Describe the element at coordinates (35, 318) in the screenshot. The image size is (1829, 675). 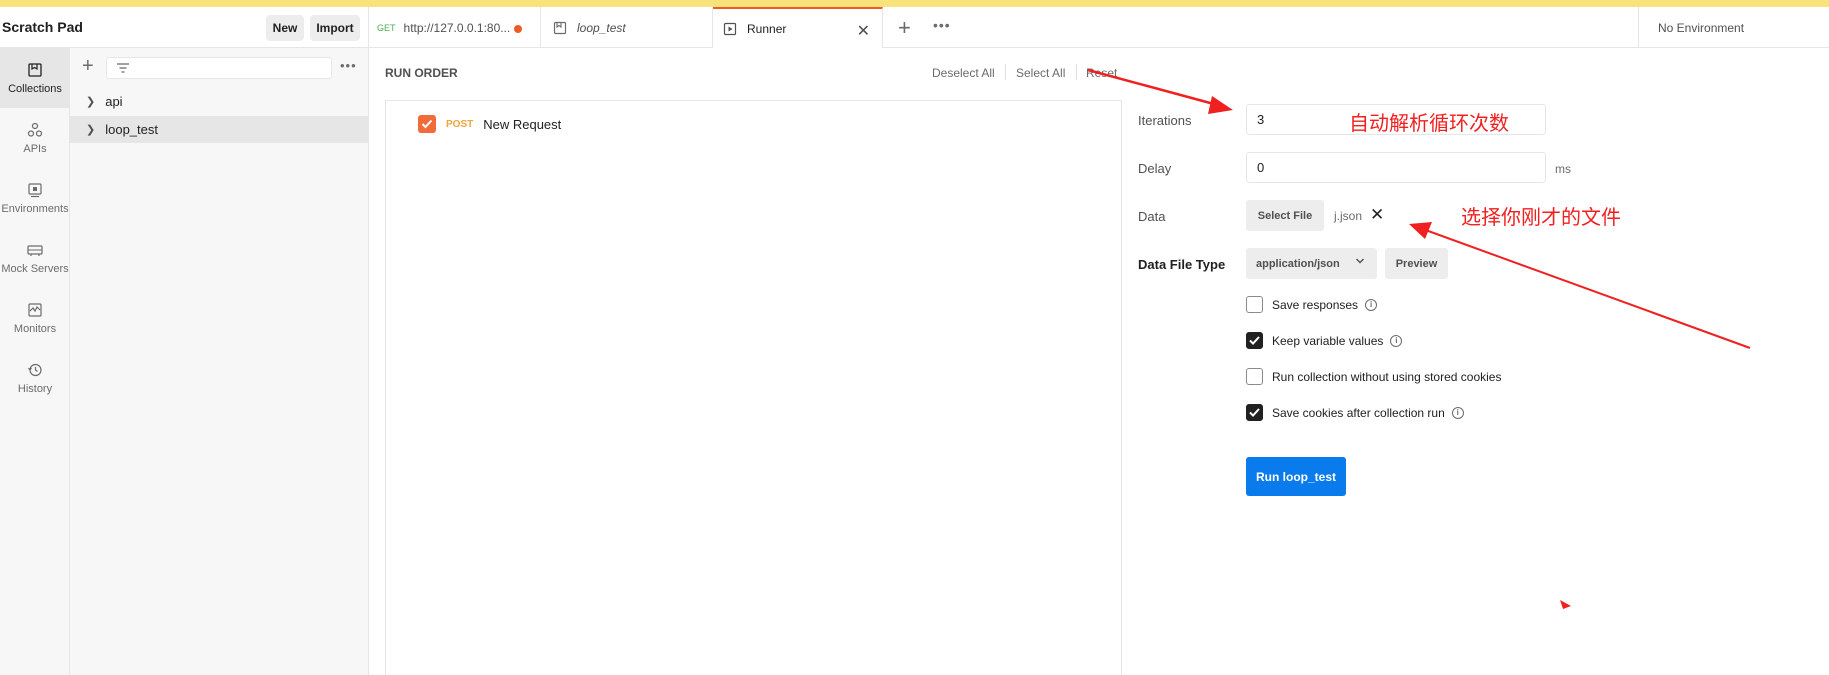
I see `rail-item-monitors: Monitors` at that location.